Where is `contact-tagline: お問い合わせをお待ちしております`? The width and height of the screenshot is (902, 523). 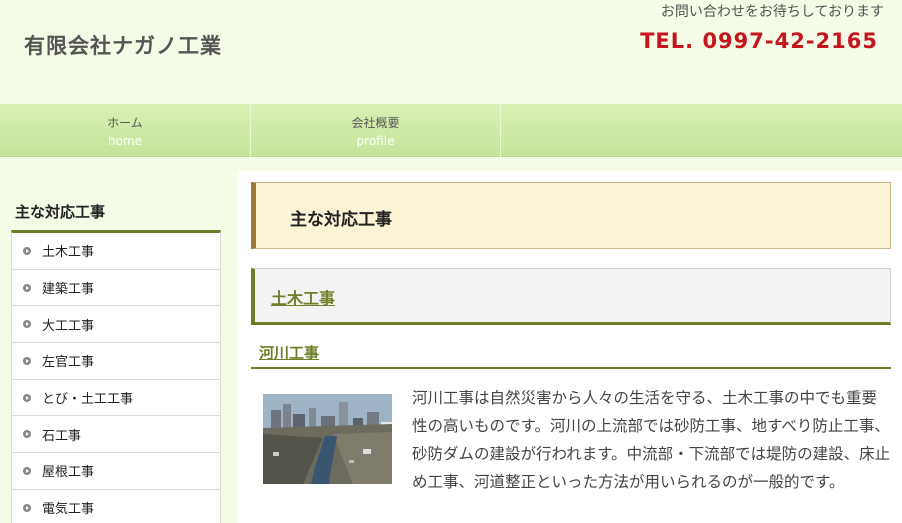 contact-tagline: お問い合わせをお待ちしております is located at coordinates (772, 12).